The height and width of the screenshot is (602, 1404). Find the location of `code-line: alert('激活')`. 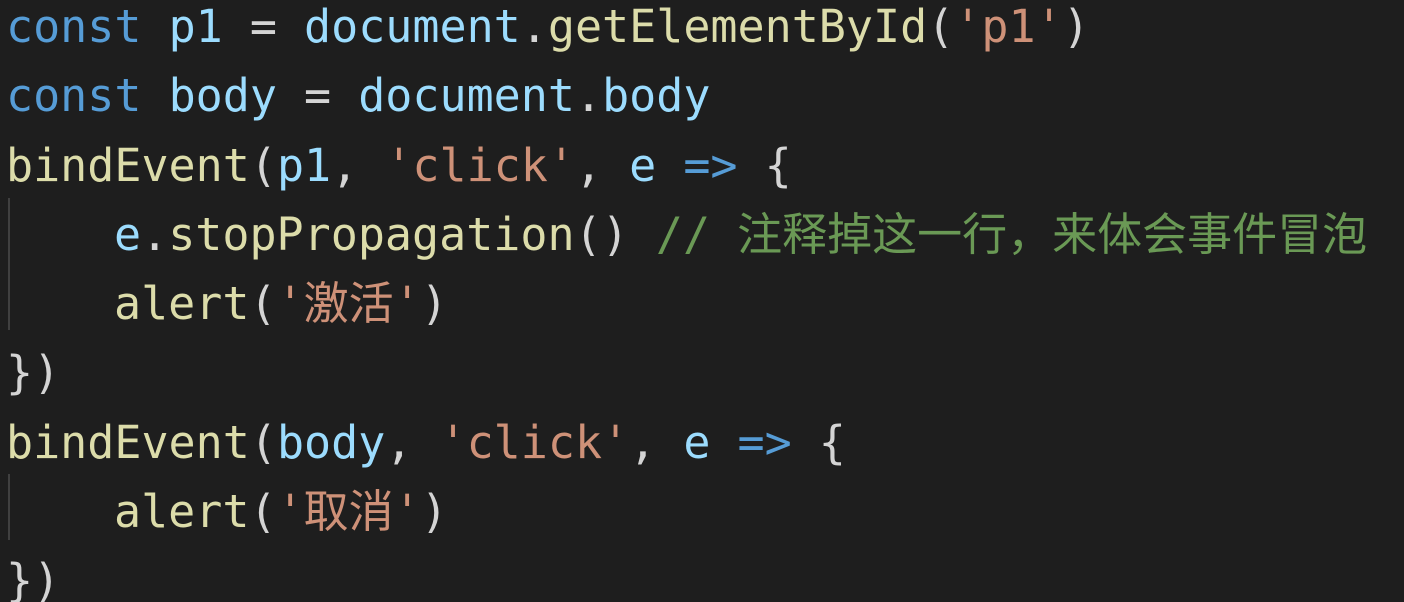

code-line: alert('激活') is located at coordinates (686, 303).